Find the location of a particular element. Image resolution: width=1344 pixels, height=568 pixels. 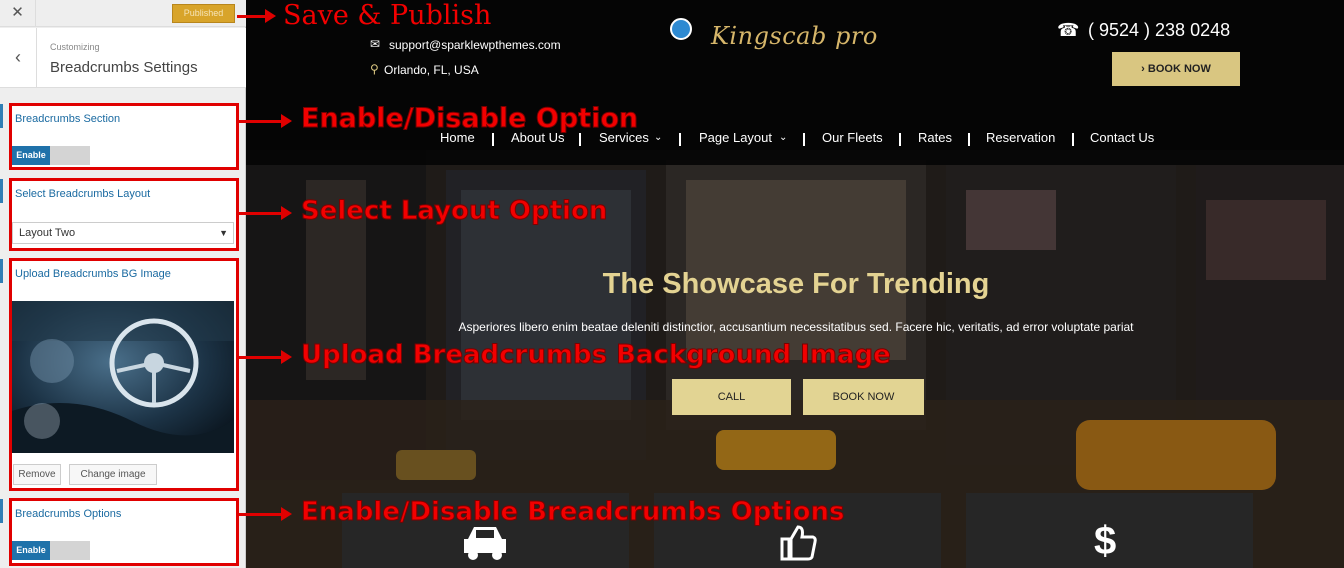

annotation-save-publish: Save & Publish is located at coordinates (387, 15).